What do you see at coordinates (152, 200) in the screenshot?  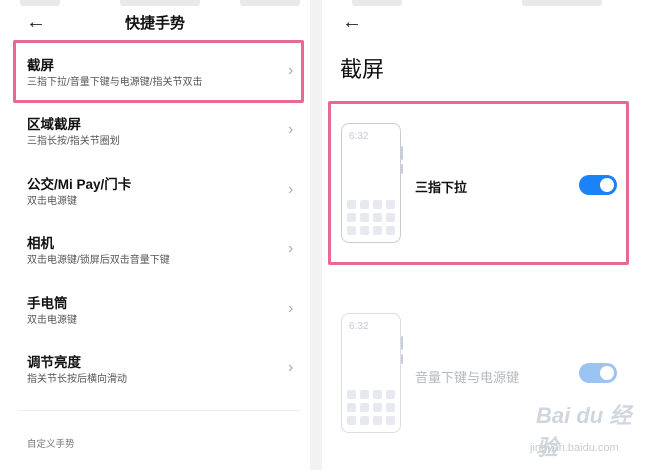 I see `list-item-transit-card: 公交/Mi Pay/门卡 双击电源键 ›` at bounding box center [152, 200].